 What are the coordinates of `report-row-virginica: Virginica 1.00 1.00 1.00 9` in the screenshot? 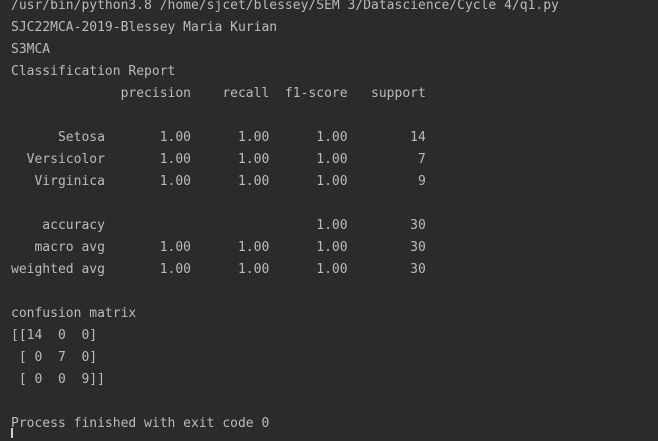 It's located at (218, 181).